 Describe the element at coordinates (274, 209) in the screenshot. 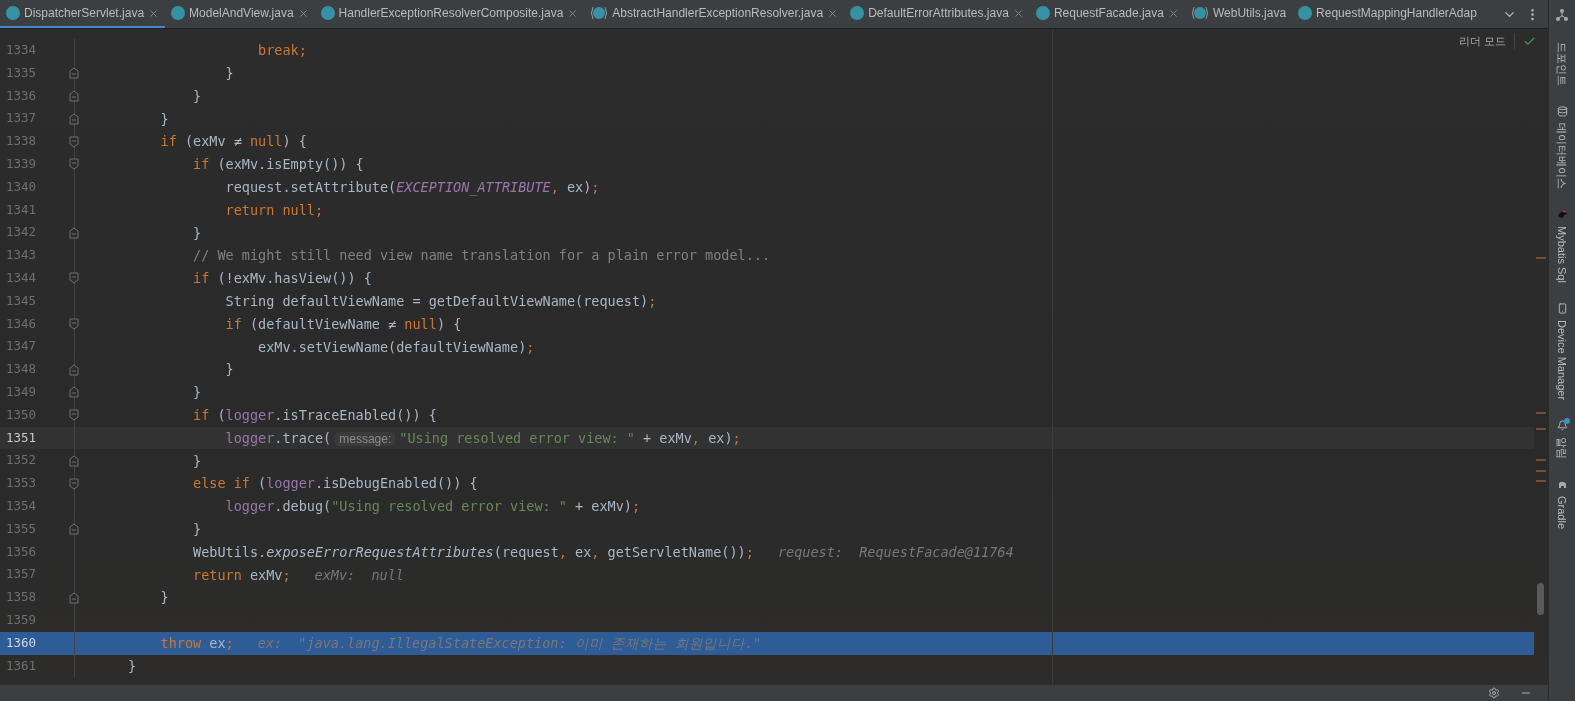

I see `code-line: return null;` at that location.